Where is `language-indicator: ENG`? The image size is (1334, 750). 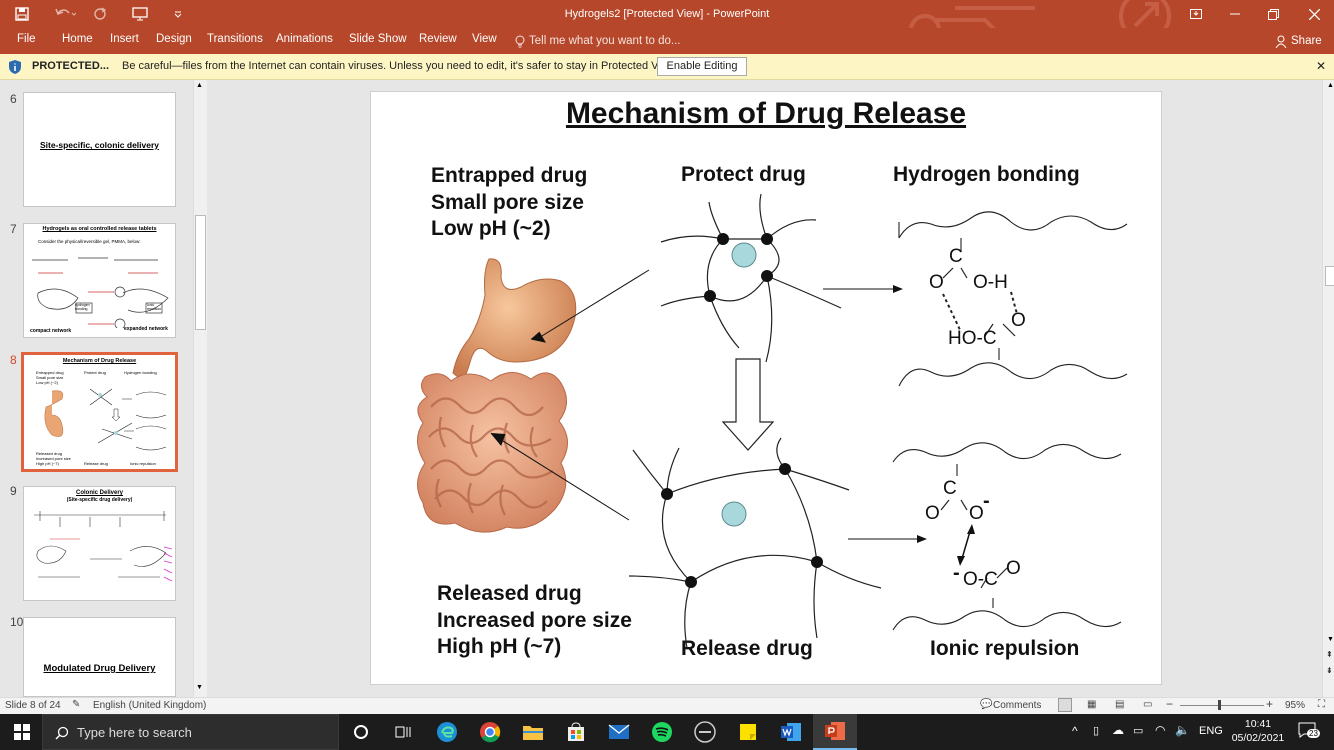 language-indicator: ENG is located at coordinates (1211, 731).